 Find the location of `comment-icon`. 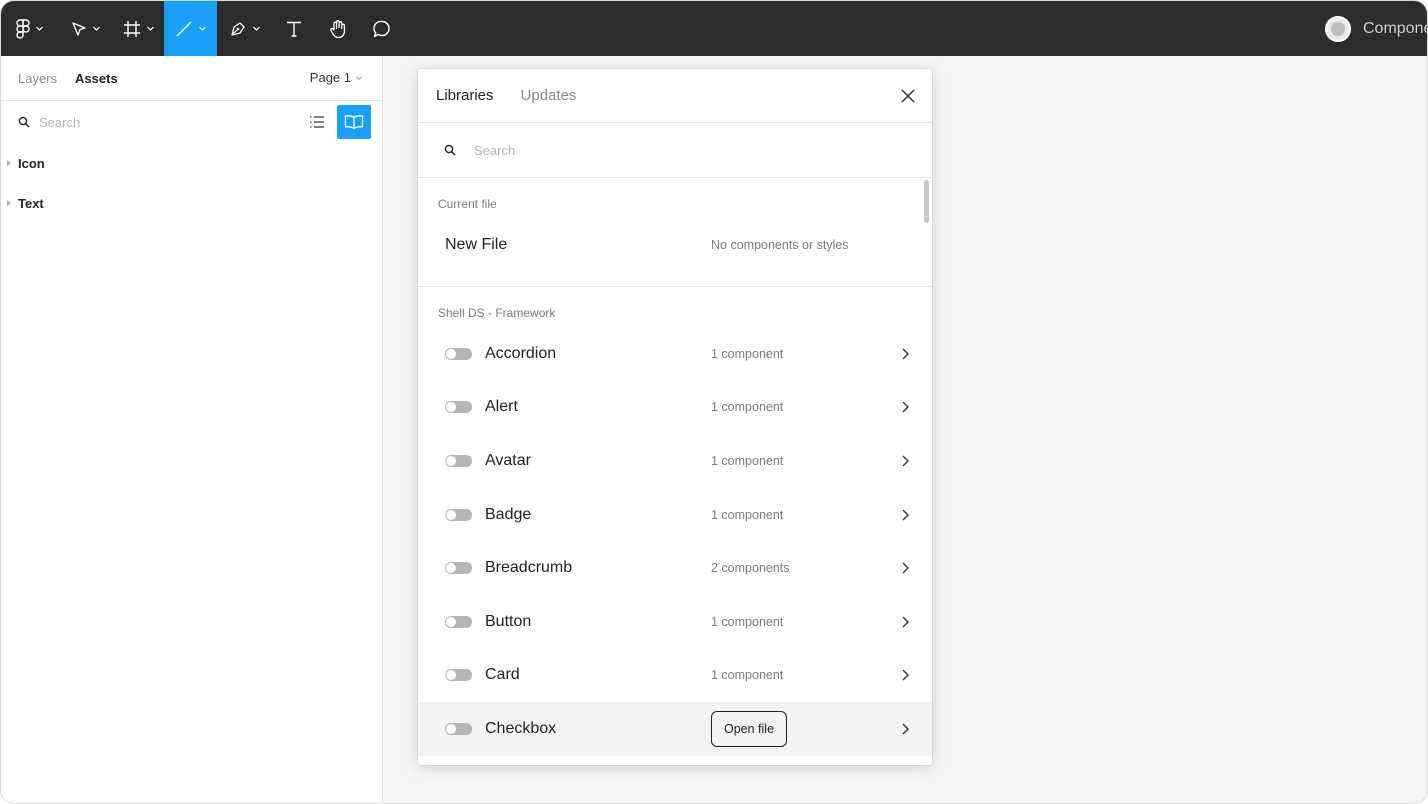

comment-icon is located at coordinates (381, 28).